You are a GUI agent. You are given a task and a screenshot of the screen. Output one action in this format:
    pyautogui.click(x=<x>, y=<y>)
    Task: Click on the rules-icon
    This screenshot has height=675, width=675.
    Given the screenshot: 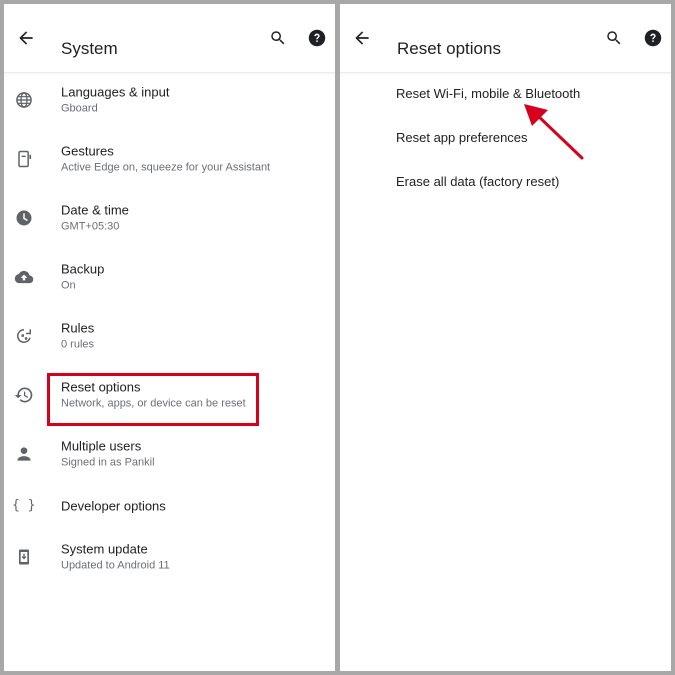 What is the action you would take?
    pyautogui.click(x=24, y=336)
    